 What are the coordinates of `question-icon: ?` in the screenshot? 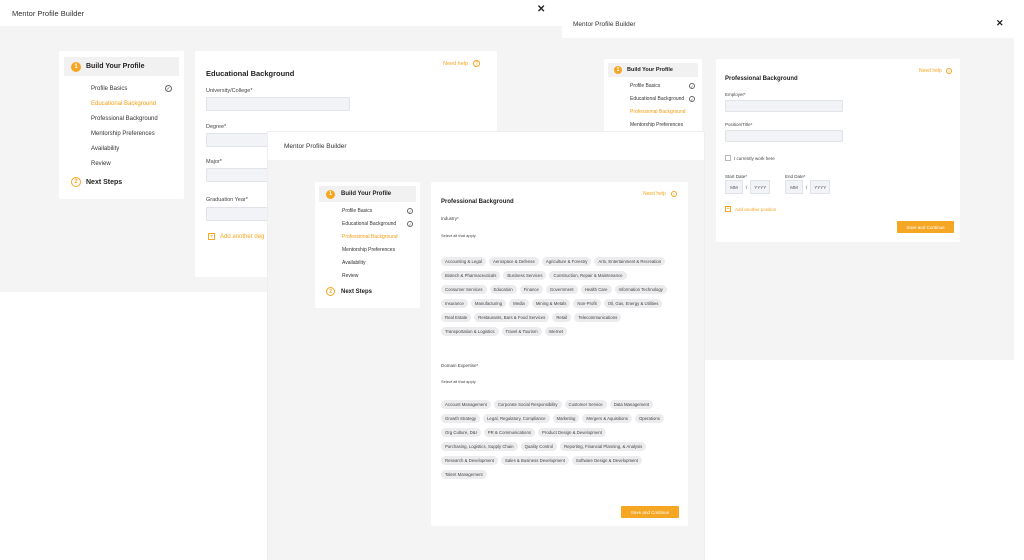 It's located at (948, 71).